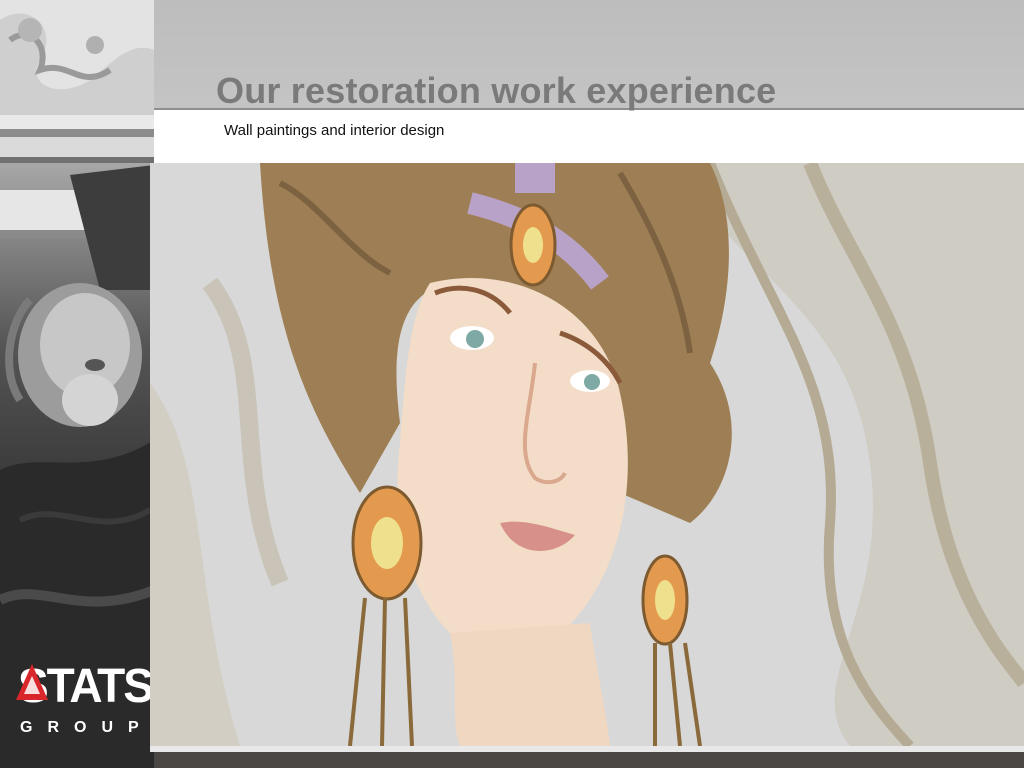  What do you see at coordinates (496, 90) in the screenshot?
I see `slide-title: Our restoration work experience` at bounding box center [496, 90].